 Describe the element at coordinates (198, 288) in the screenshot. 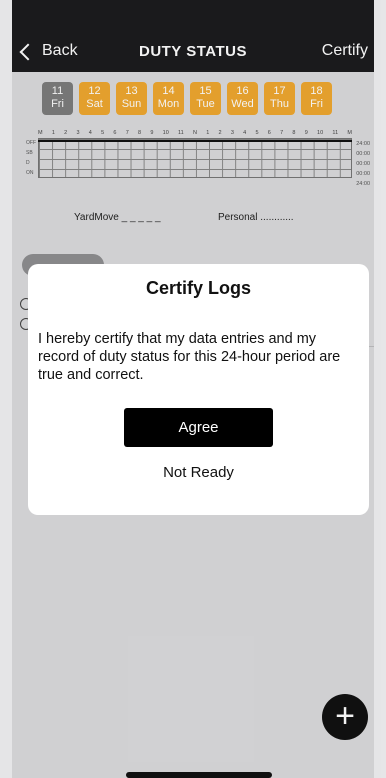

I see `dialog-title: Certify Logs` at that location.